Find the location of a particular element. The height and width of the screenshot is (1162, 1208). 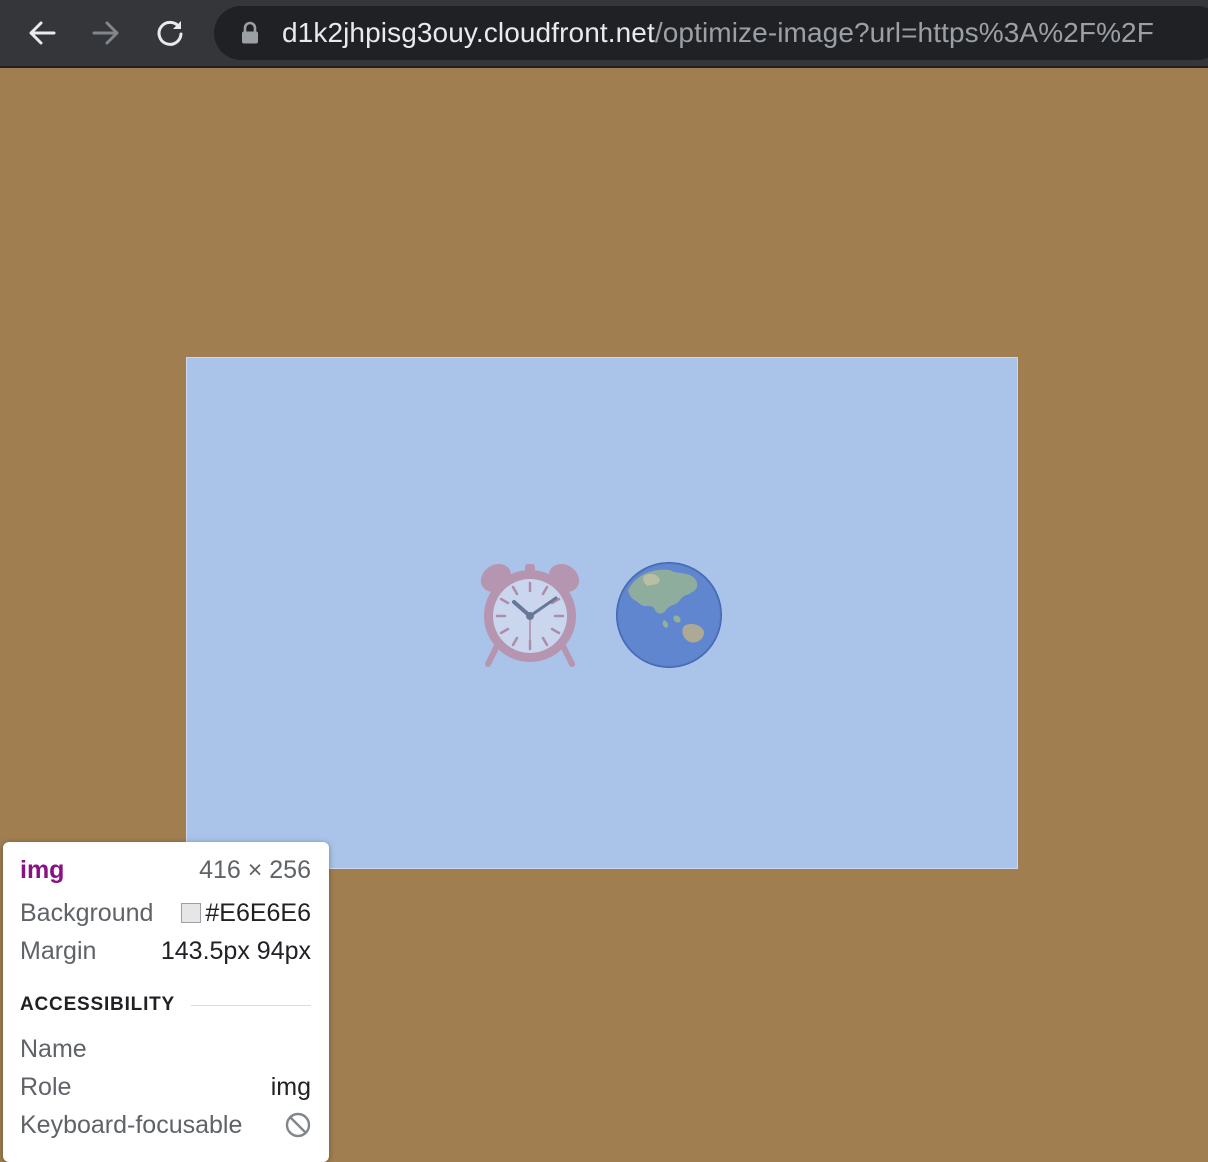

margin-value: 143.5px 94px is located at coordinates (235, 951).